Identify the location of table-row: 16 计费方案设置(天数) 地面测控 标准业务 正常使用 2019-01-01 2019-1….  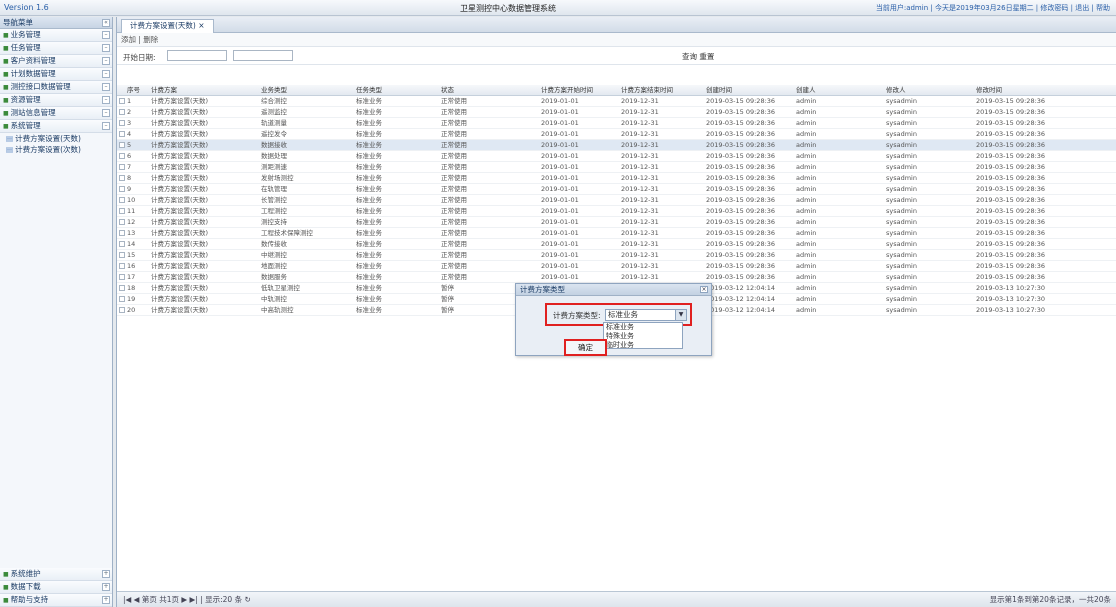
(616, 266).